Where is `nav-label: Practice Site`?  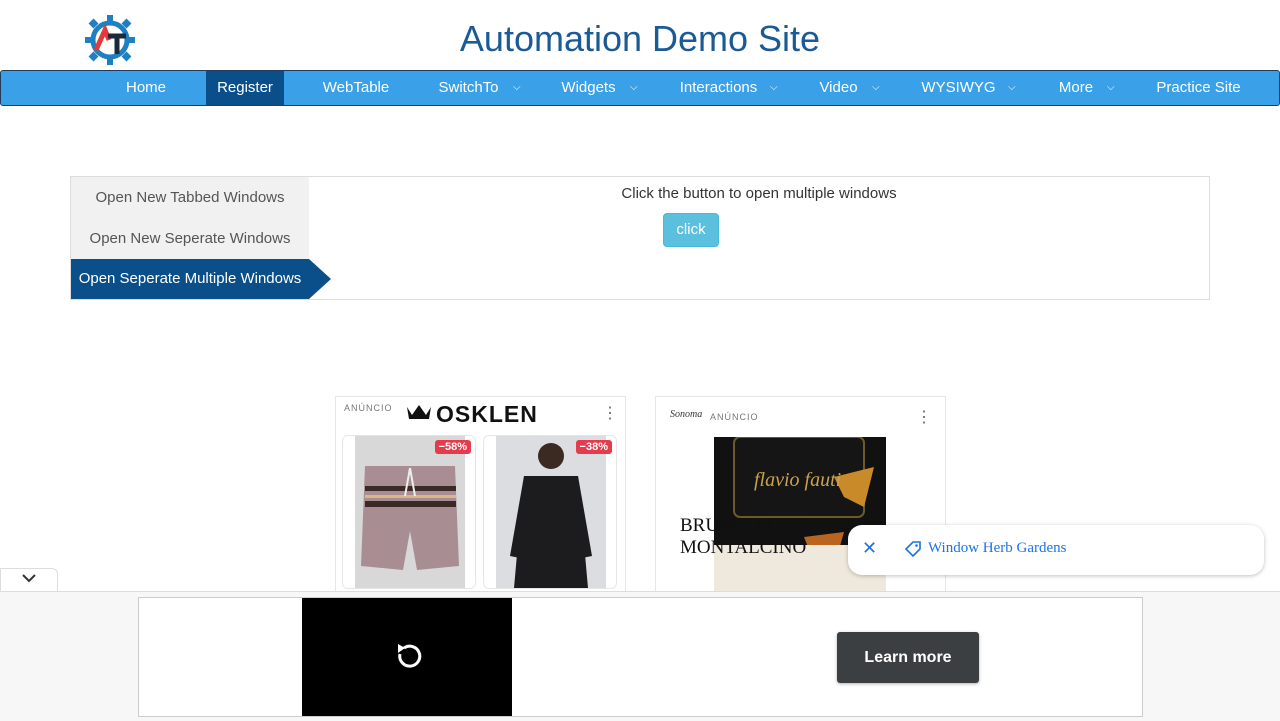 nav-label: Practice Site is located at coordinates (1198, 87).